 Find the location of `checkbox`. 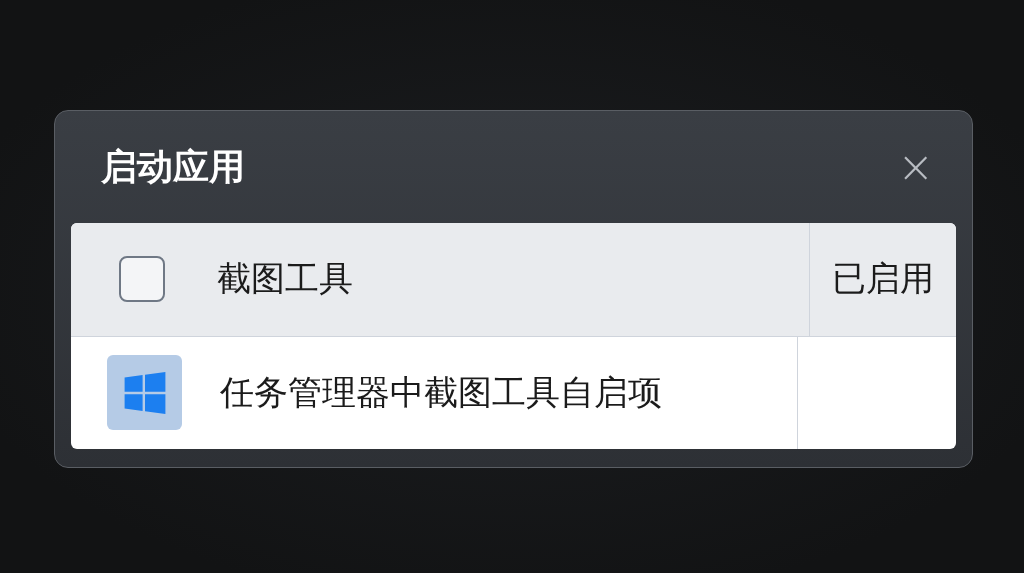

checkbox is located at coordinates (142, 279).